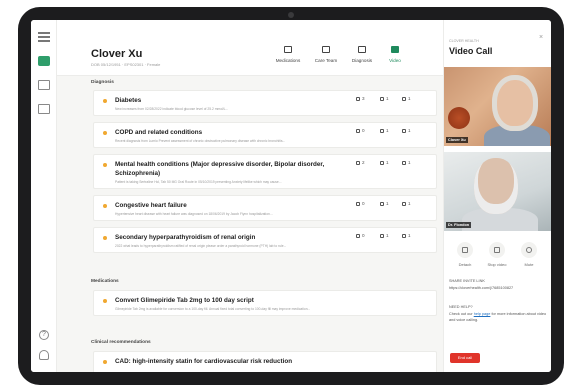 The height and width of the screenshot is (390, 574). What do you see at coordinates (497, 250) in the screenshot?
I see `camera-icon` at bounding box center [497, 250].